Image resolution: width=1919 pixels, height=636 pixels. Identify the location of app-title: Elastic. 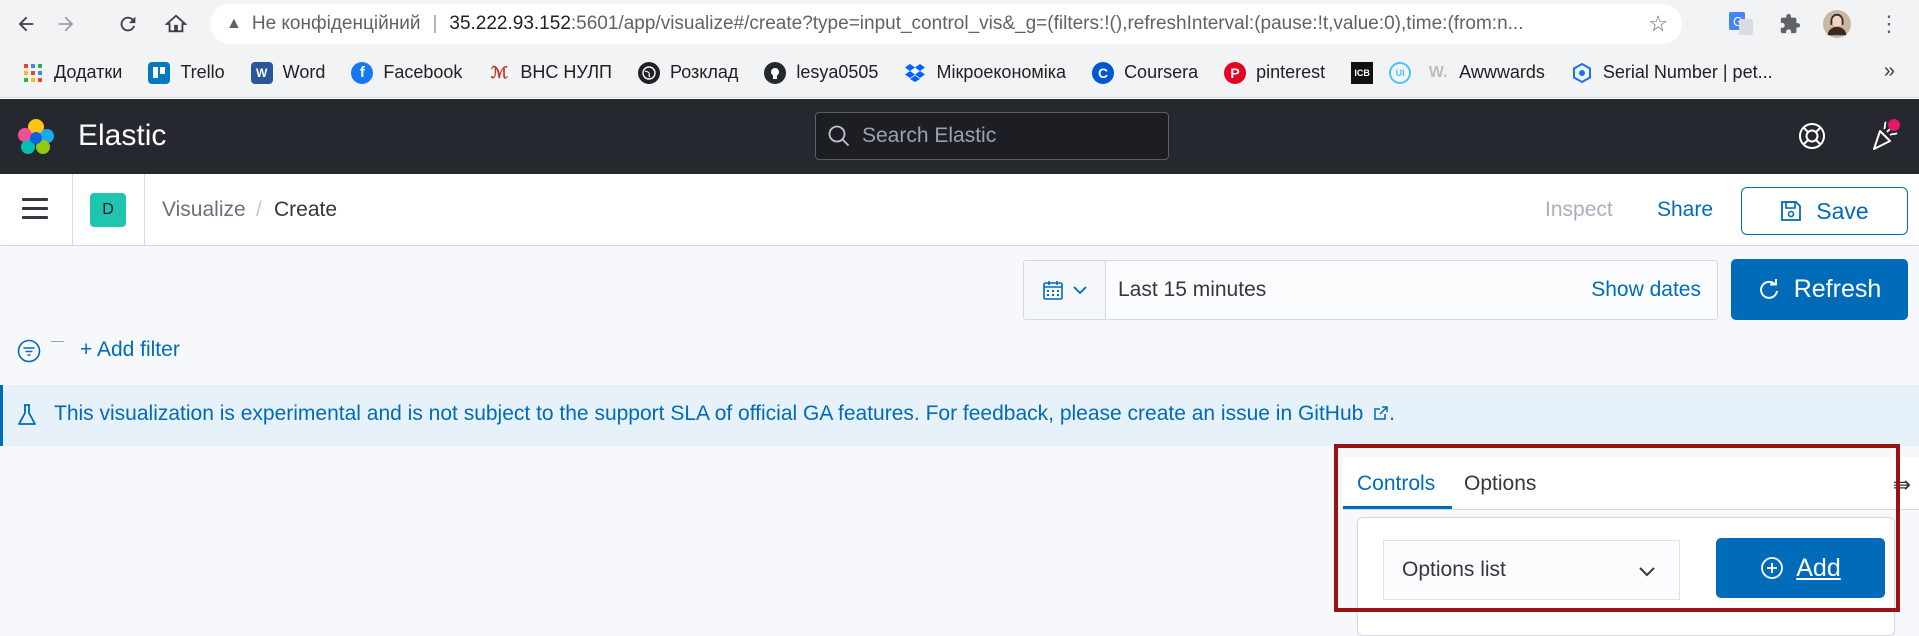
(122, 135).